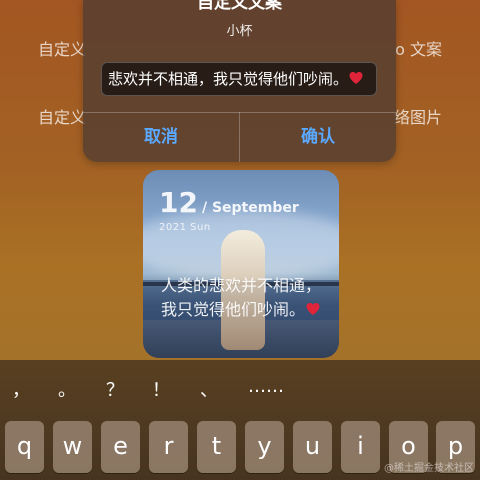  I want to click on card-year-weekday: 2021 Sun, so click(185, 227).